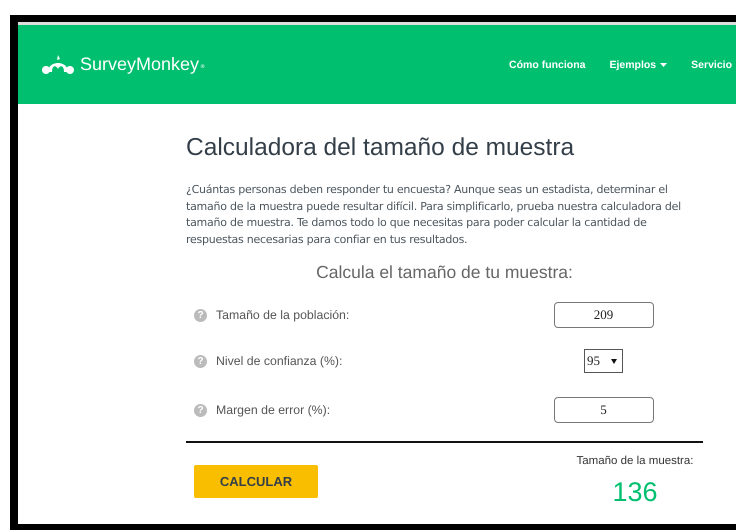  Describe the element at coordinates (283, 315) in the screenshot. I see `field-label: Tamaño de la población:` at that location.